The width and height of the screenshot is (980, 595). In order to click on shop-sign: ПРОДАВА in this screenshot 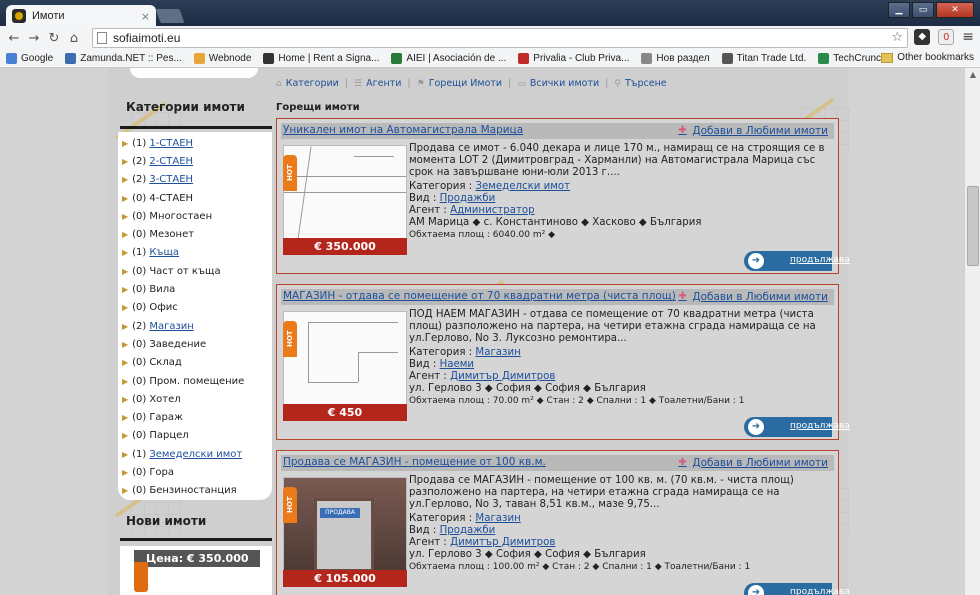, I will do `click(340, 513)`.